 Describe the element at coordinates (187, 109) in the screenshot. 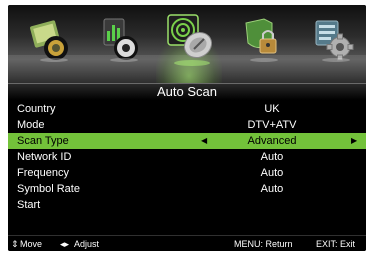

I see `setting-row-country: Country UK` at that location.